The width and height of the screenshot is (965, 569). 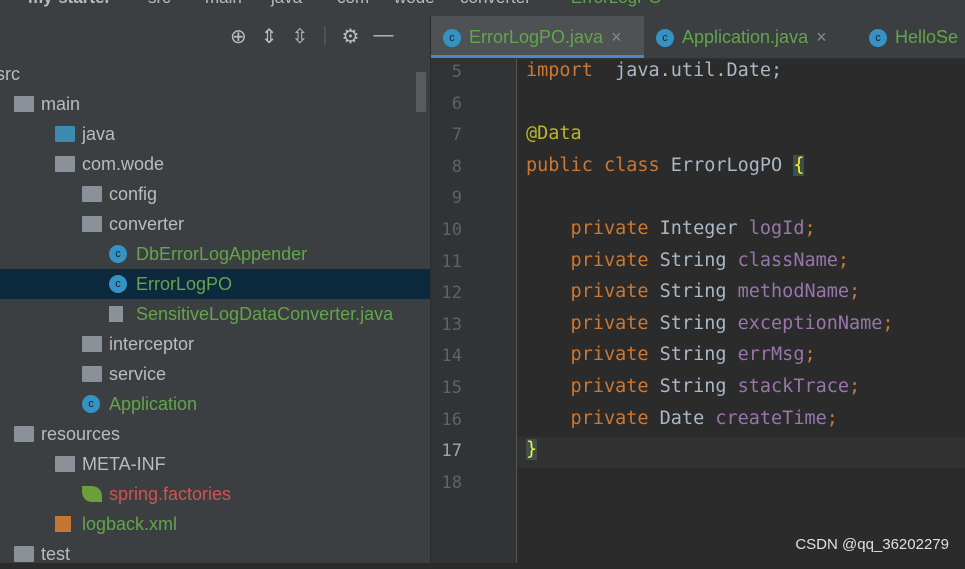 What do you see at coordinates (598, 165) in the screenshot?
I see `code-token: public class` at bounding box center [598, 165].